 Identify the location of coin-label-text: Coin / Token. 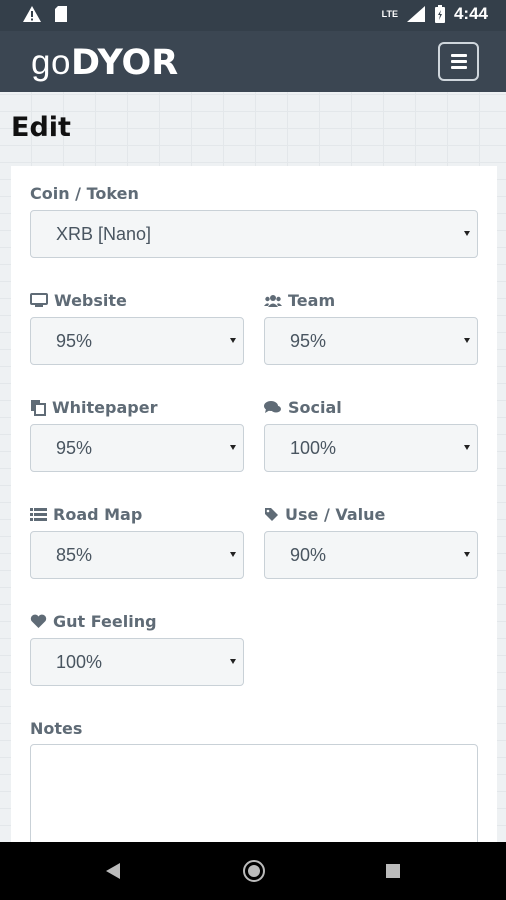
(84, 193).